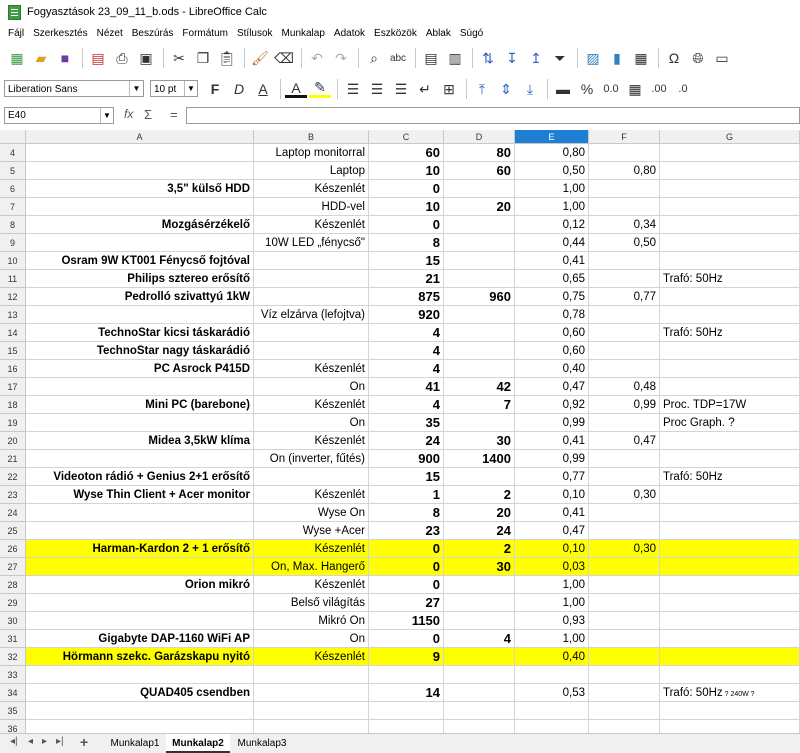 The width and height of the screenshot is (800, 753). I want to click on cell-a31: Gigabyte DAP-1160 WiFi AP, so click(140, 639).